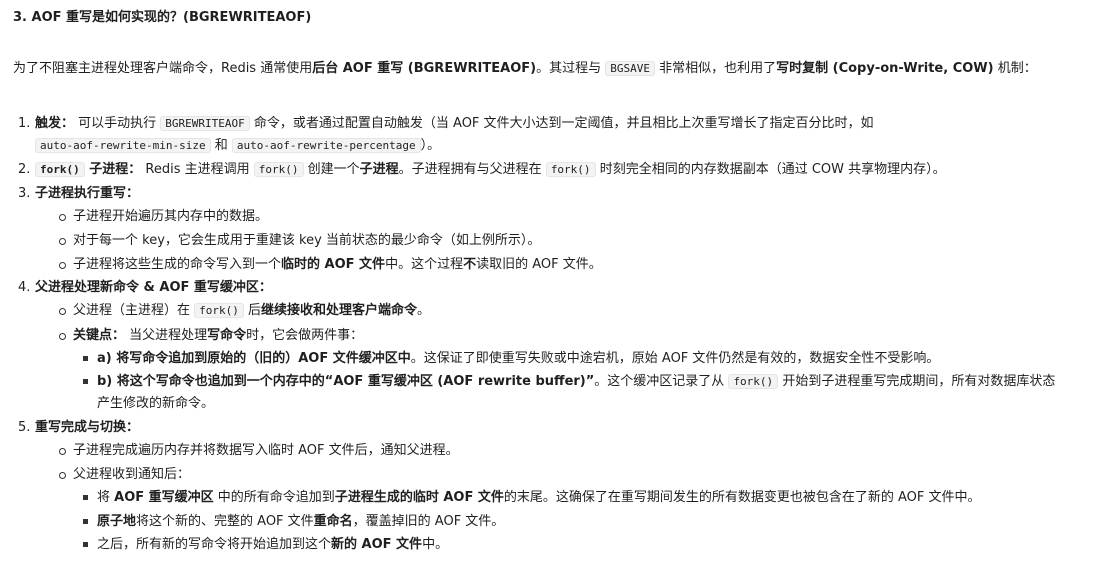 The width and height of the screenshot is (1116, 580). I want to click on list-number: 2., so click(24, 169).